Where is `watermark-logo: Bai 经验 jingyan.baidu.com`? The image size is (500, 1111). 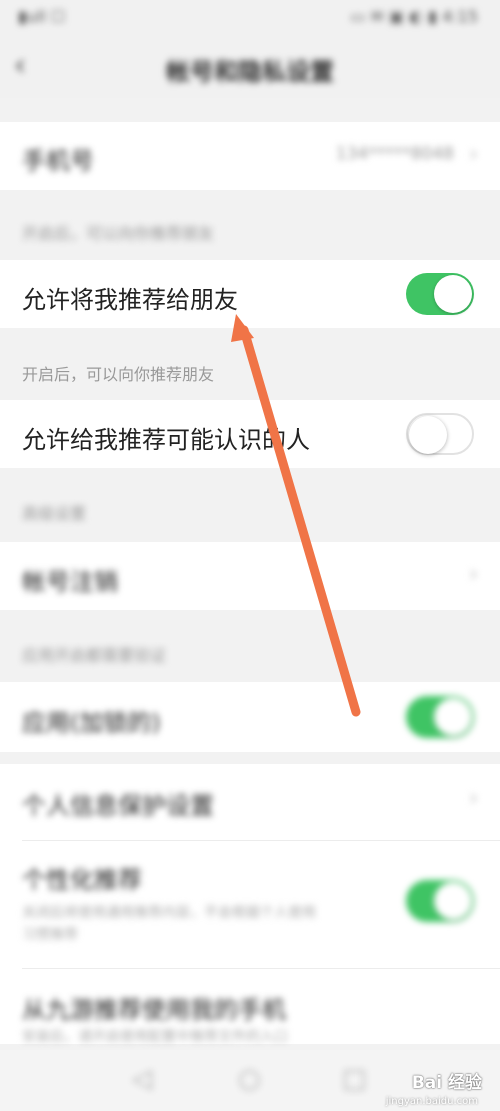 watermark-logo: Bai 经验 jingyan.baidu.com is located at coordinates (424, 1082).